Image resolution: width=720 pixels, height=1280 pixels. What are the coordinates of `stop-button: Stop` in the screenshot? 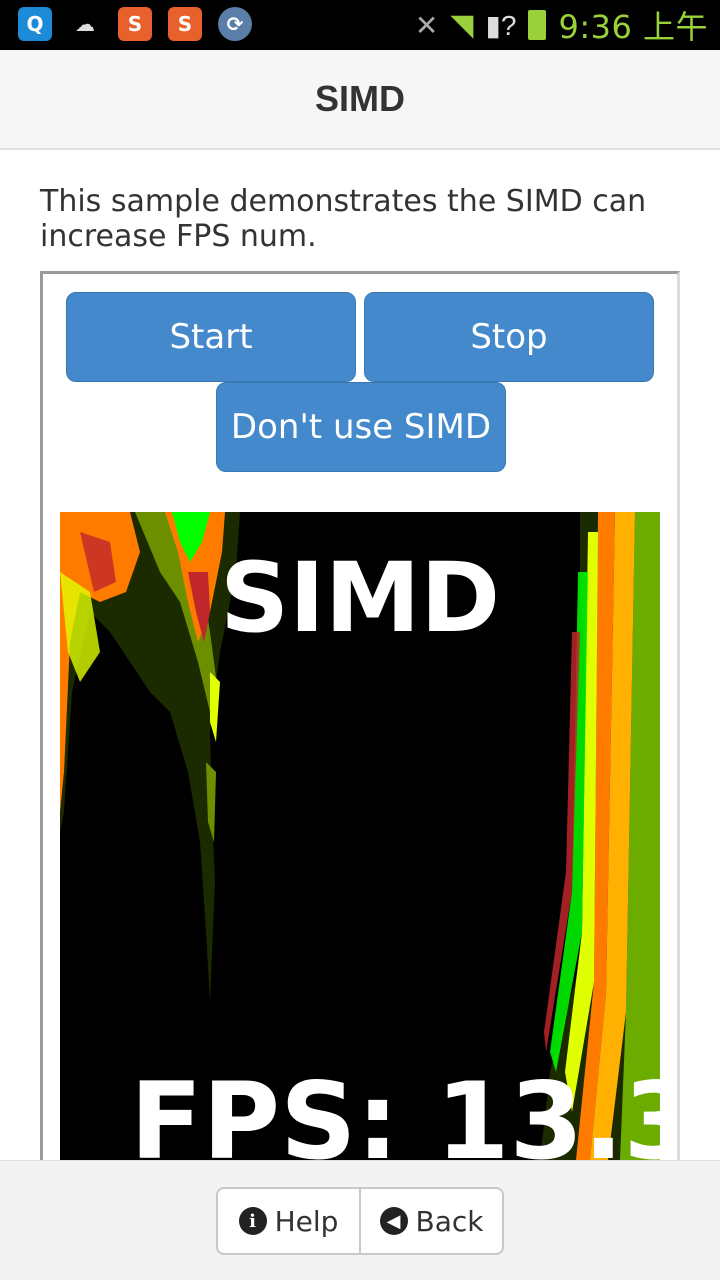 It's located at (509, 337).